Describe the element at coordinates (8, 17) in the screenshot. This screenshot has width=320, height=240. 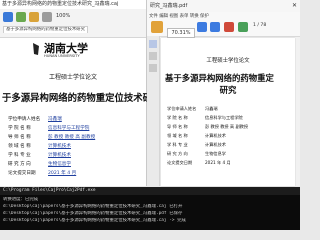
I see `open-icon` at that location.